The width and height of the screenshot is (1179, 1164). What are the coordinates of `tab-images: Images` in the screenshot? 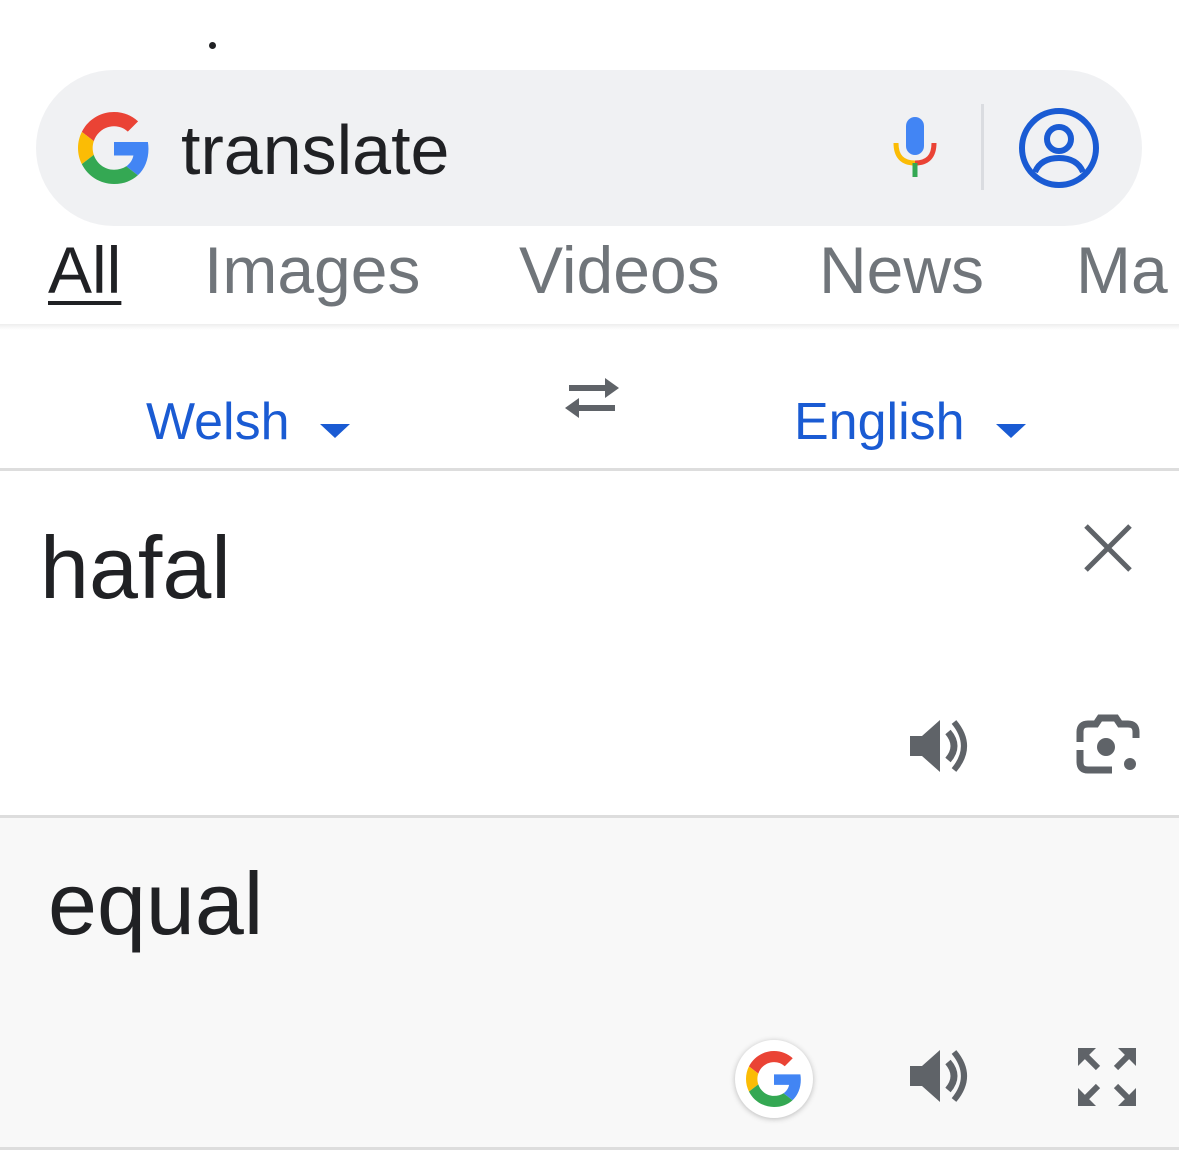 It's located at (312, 270).